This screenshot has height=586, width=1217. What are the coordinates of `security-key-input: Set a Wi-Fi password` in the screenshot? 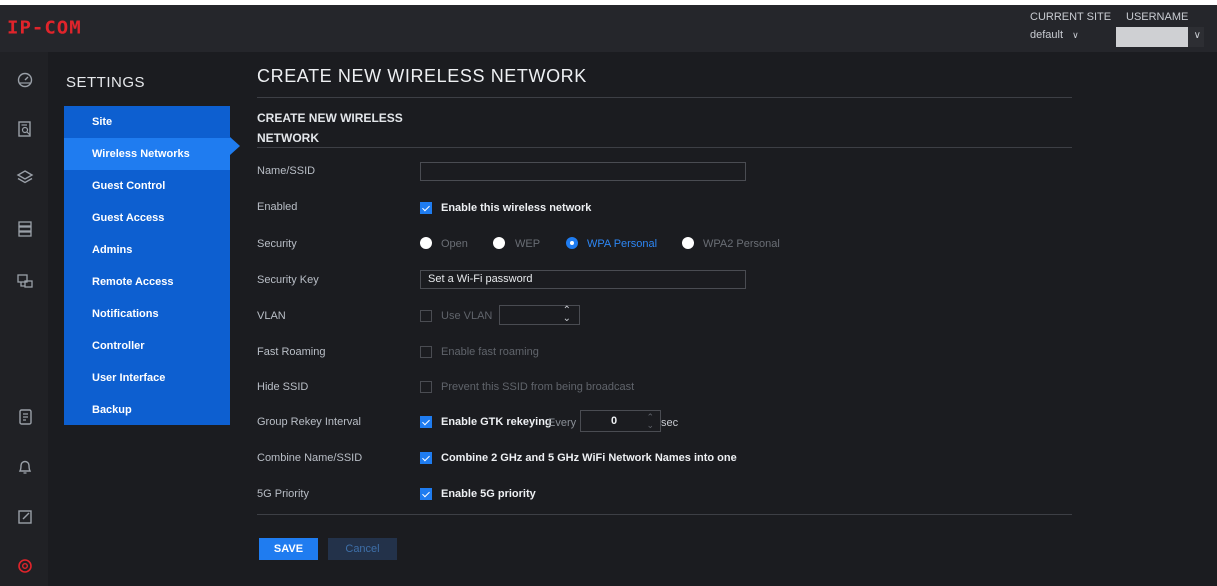 It's located at (583, 279).